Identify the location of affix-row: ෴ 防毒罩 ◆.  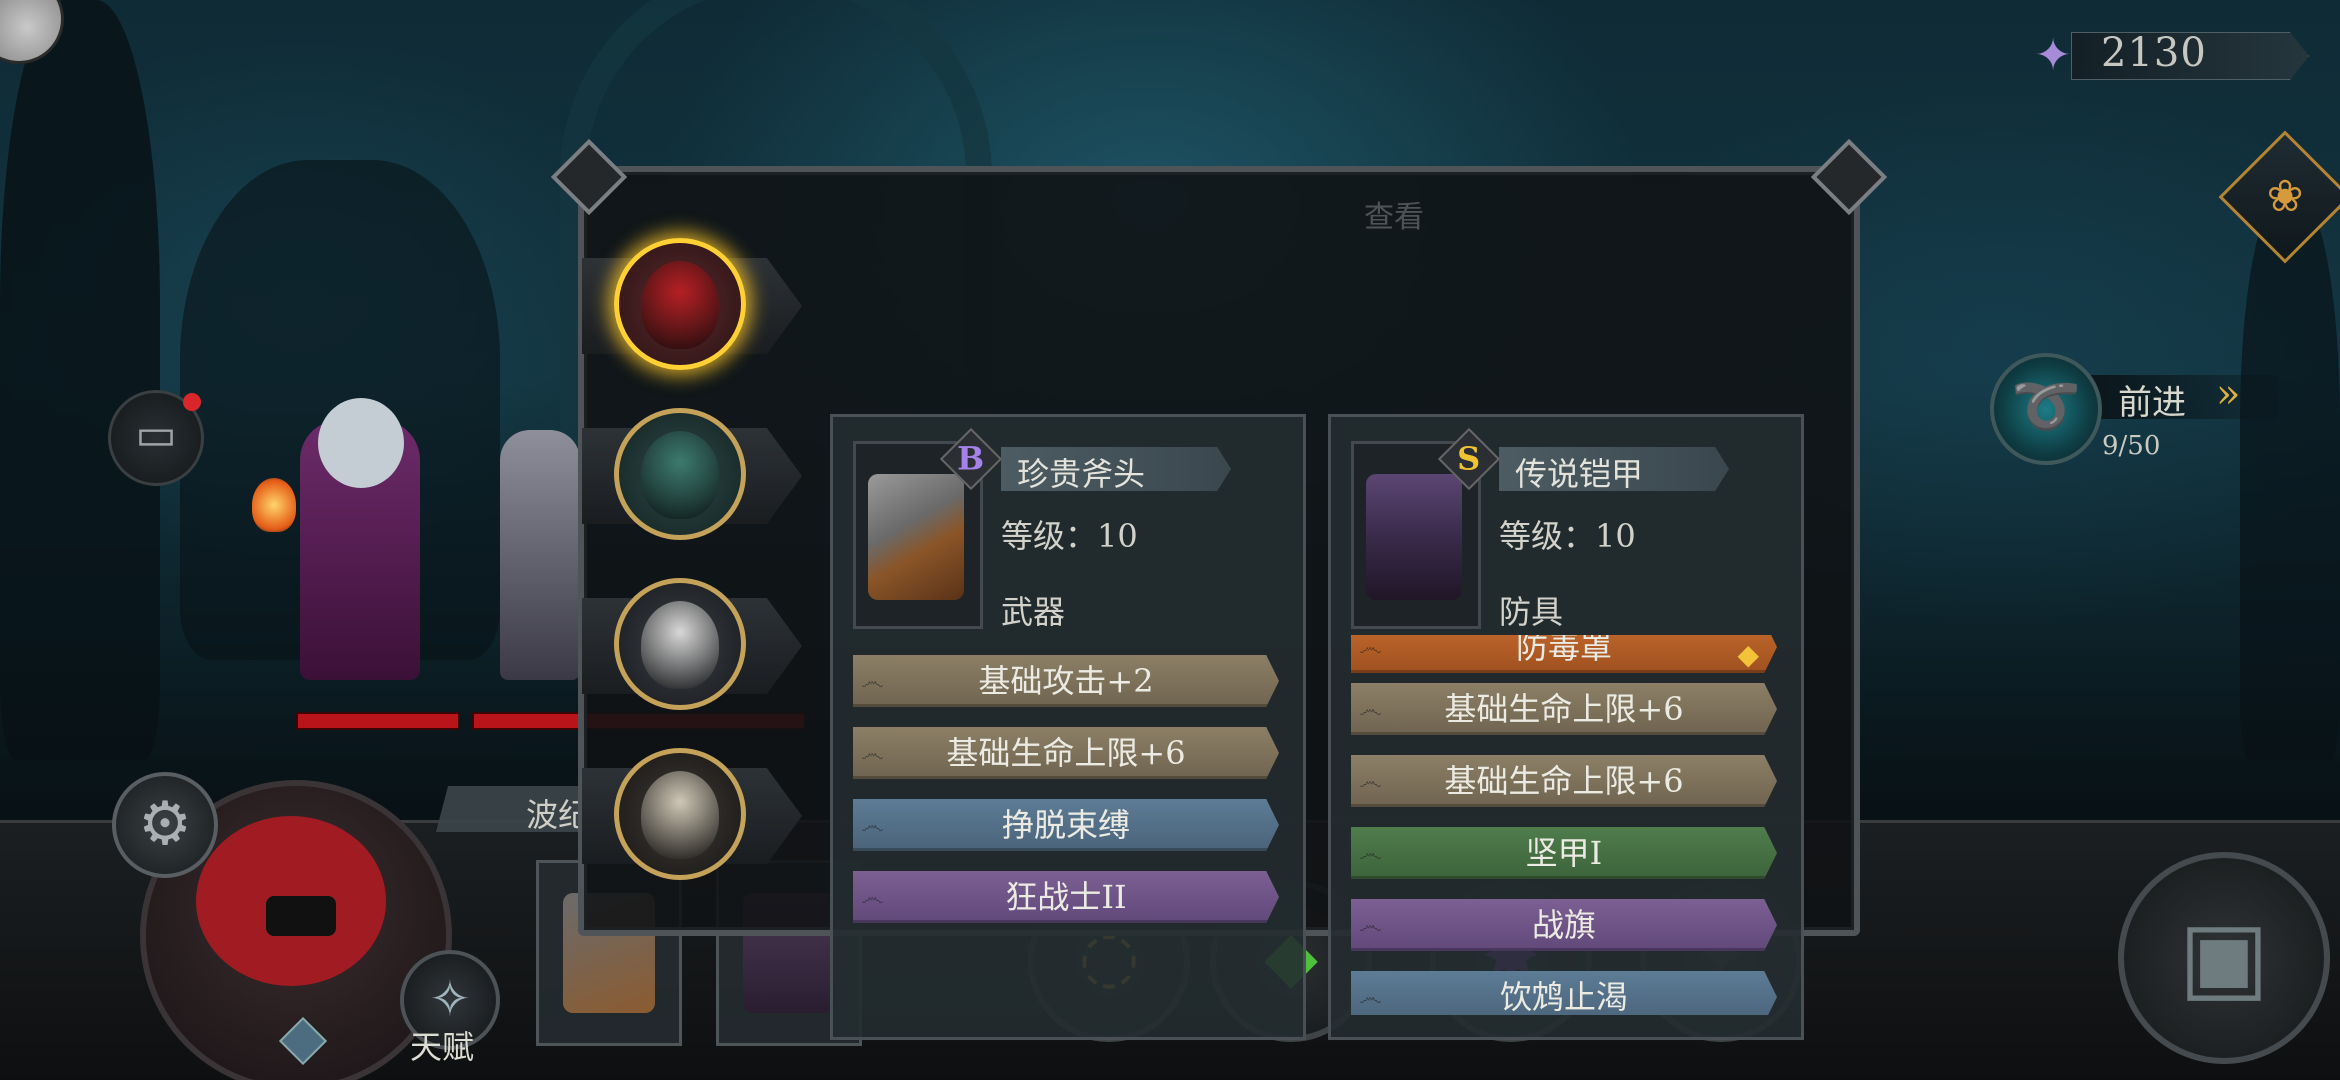
(1564, 654).